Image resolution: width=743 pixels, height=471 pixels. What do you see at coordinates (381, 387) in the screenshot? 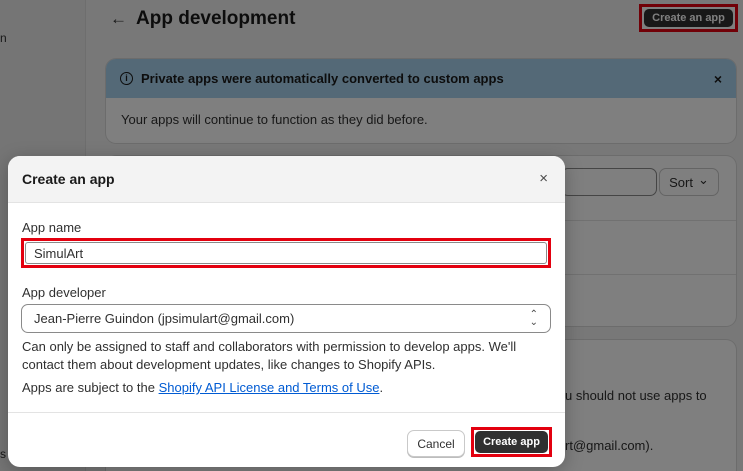
I see `terms-suffix: .` at bounding box center [381, 387].